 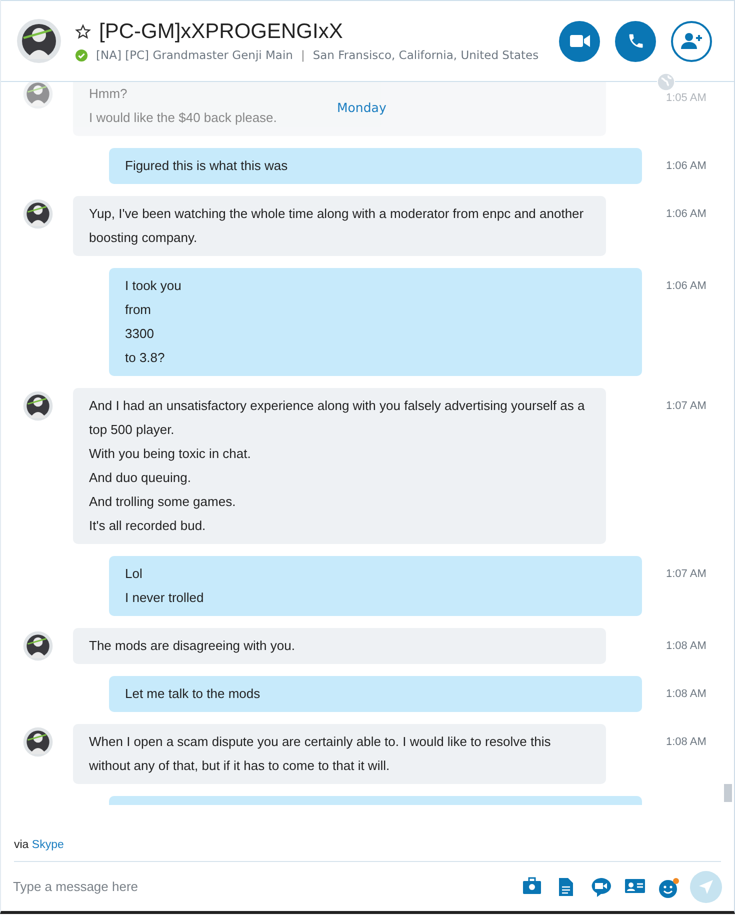 I want to click on message-text: Figured this is what this was, so click(x=206, y=166).